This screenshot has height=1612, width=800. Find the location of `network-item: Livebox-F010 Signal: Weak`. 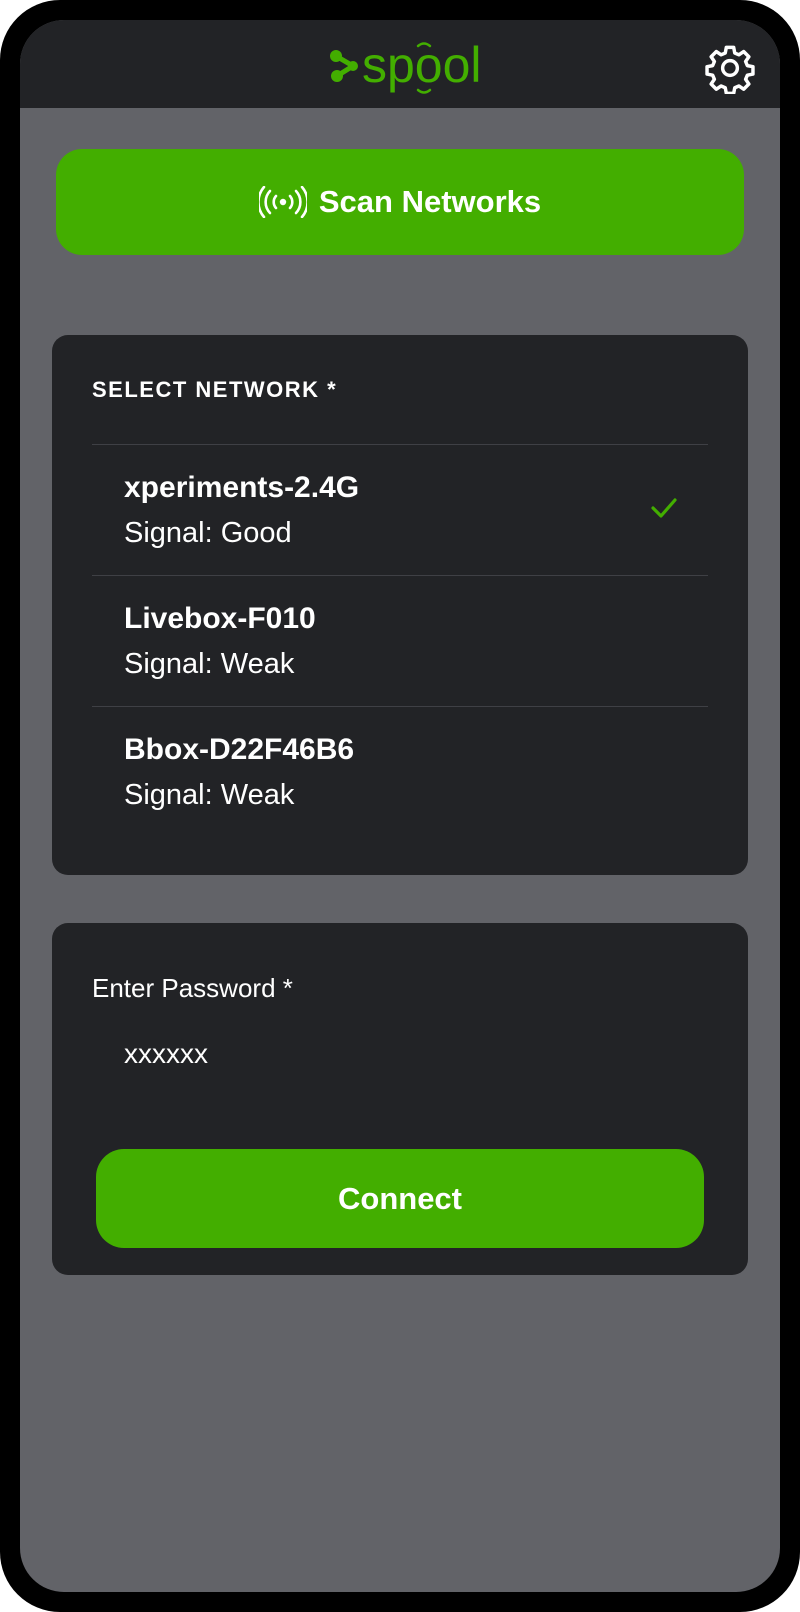

network-item: Livebox-F010 Signal: Weak is located at coordinates (400, 640).